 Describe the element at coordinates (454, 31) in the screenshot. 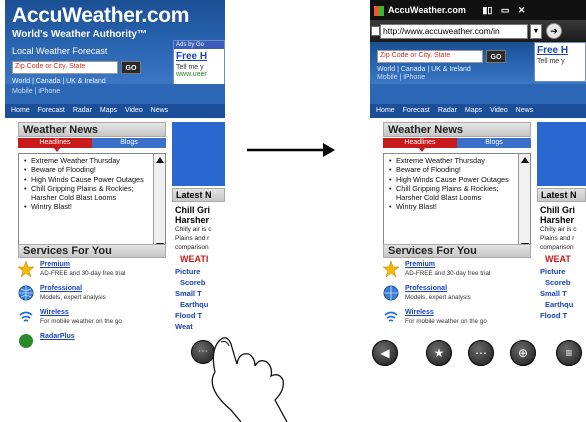

I see `url-input: http://www.accuweather.com/in` at that location.